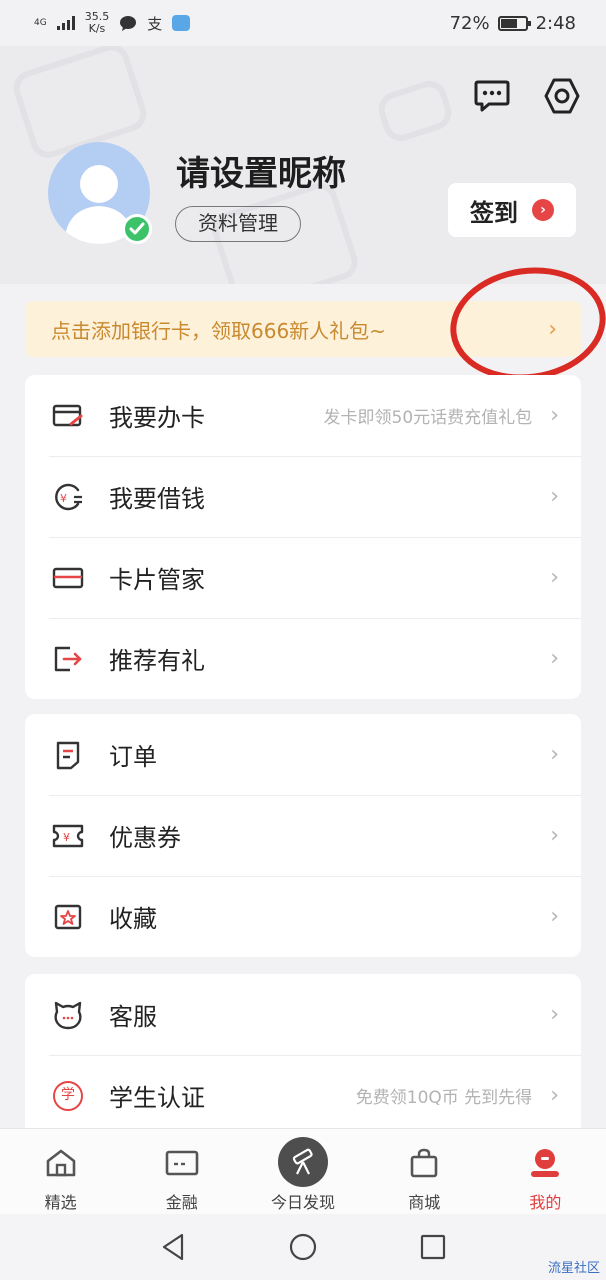 This screenshot has height=1280, width=606. I want to click on menu-item-label: 优惠券, so click(145, 838).